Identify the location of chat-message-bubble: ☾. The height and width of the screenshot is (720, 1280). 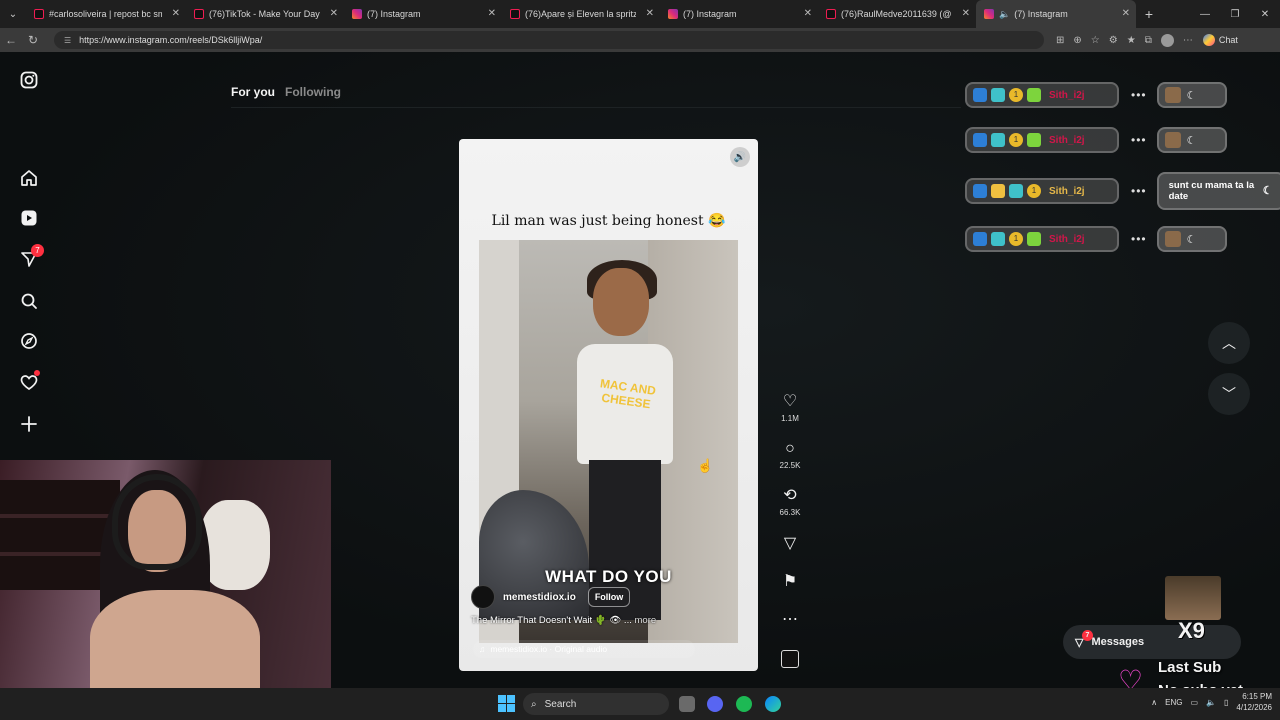
(1191, 239).